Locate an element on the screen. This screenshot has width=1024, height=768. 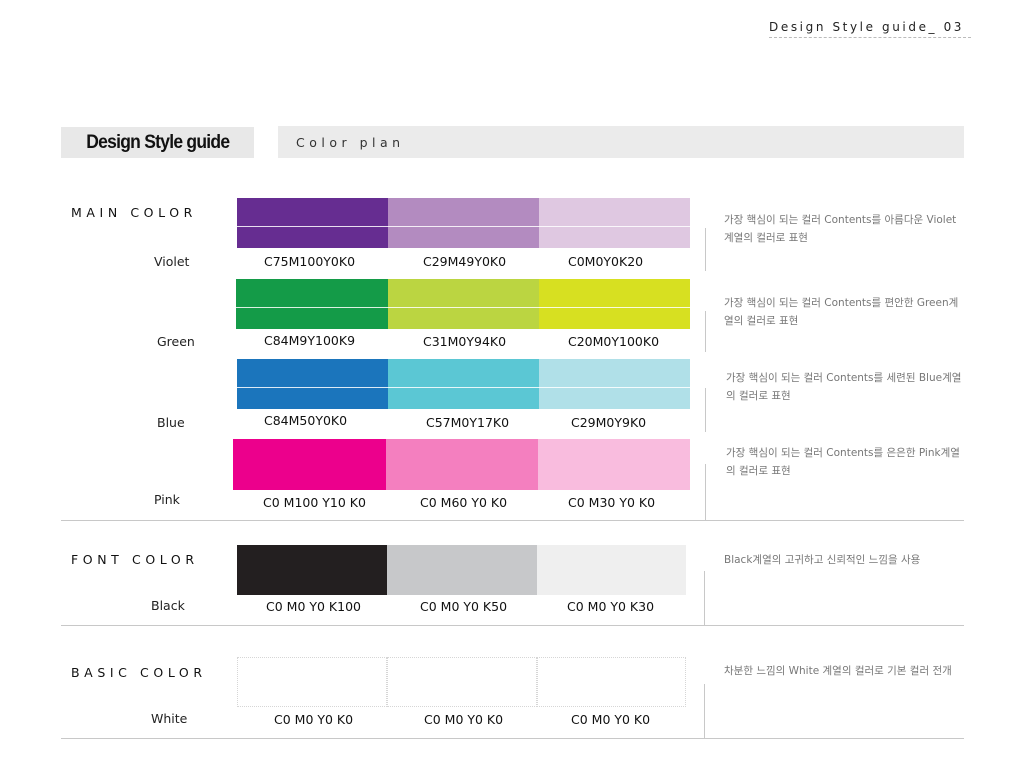
code-pink-2: C0 M60 Y0 K0 is located at coordinates (464, 502).